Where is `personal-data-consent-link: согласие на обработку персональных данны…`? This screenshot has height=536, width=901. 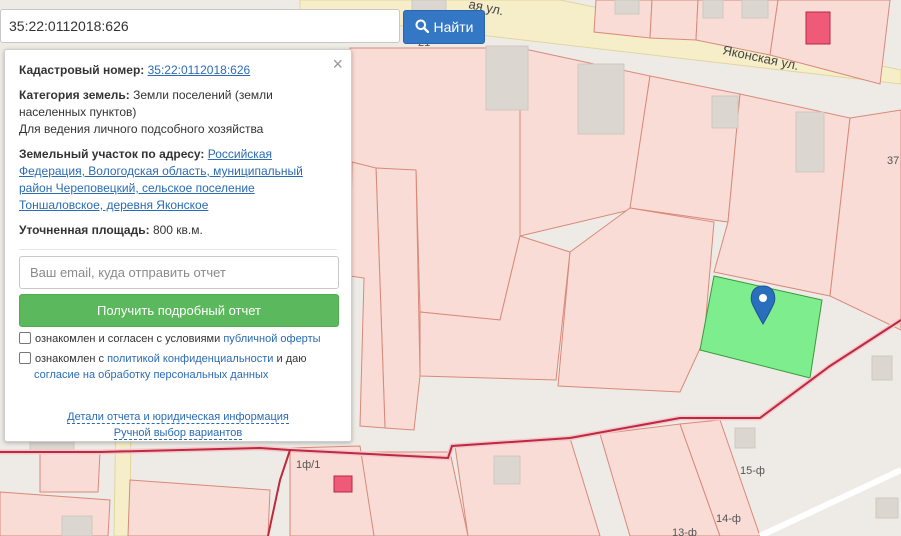
personal-data-consent-link: согласие на обработку персональных данны… is located at coordinates (151, 375).